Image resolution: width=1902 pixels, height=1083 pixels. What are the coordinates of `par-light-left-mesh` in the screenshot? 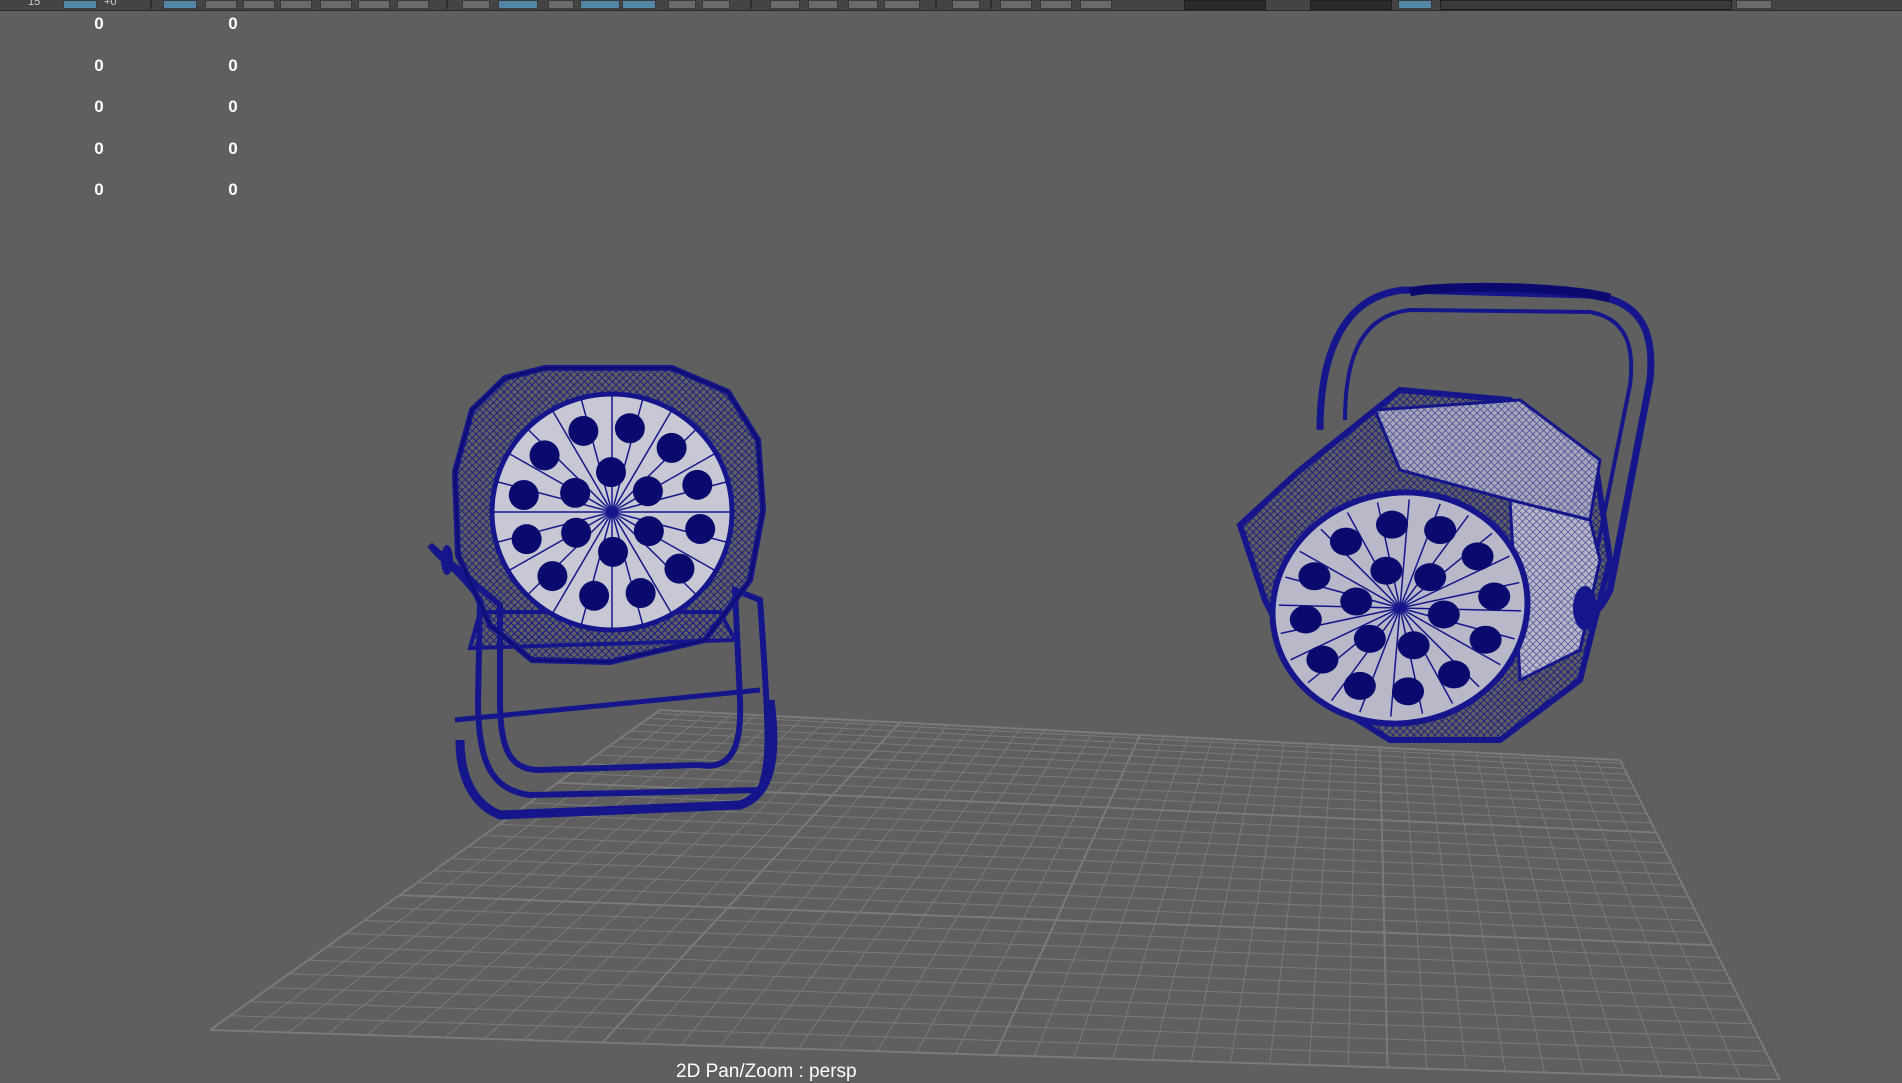 It's located at (602, 592).